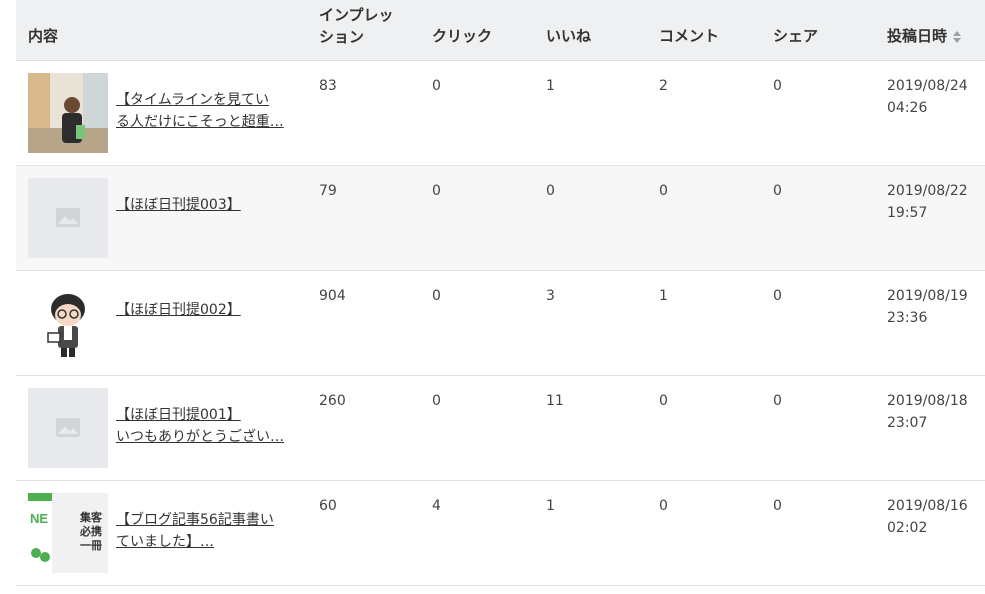  What do you see at coordinates (205, 310) in the screenshot?
I see `post-title-link: 【ほぼ日刊提002】` at bounding box center [205, 310].